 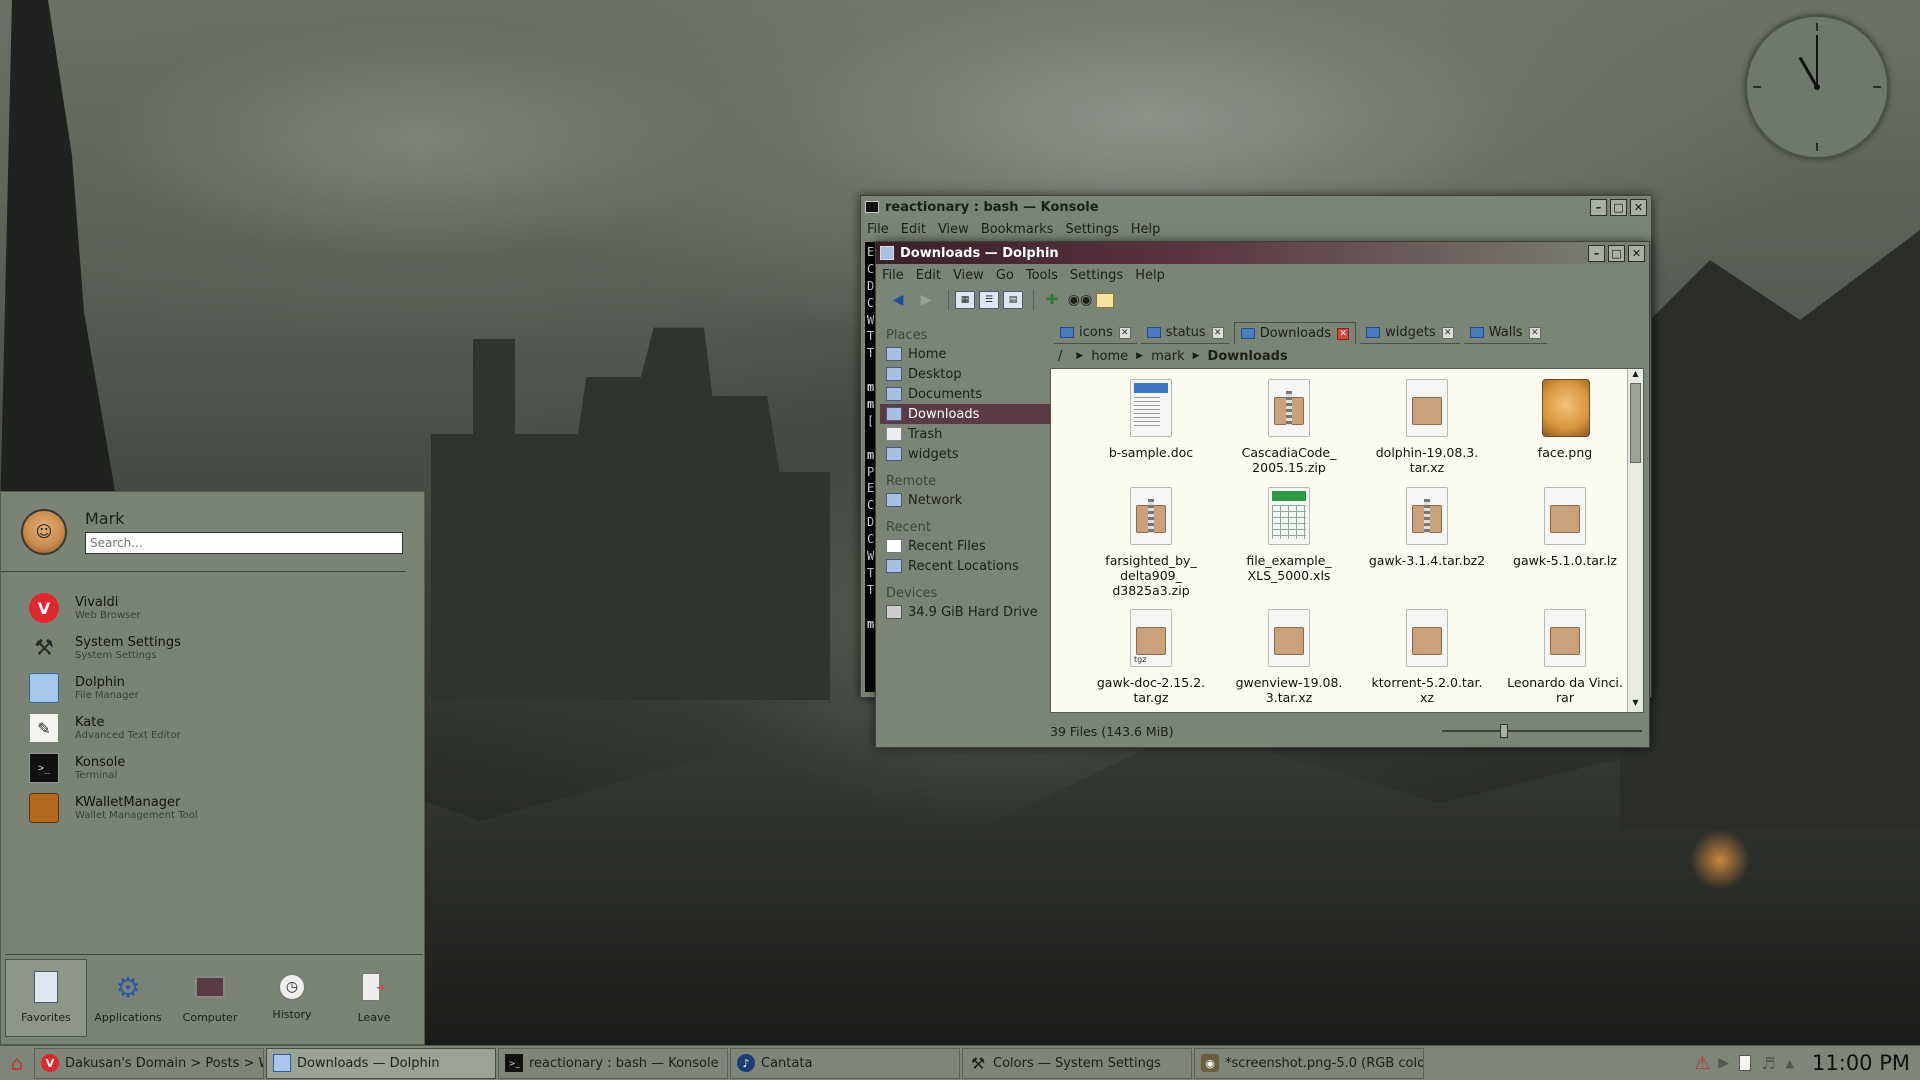 I want to click on details-view-icon: ▤, so click(x=1013, y=300).